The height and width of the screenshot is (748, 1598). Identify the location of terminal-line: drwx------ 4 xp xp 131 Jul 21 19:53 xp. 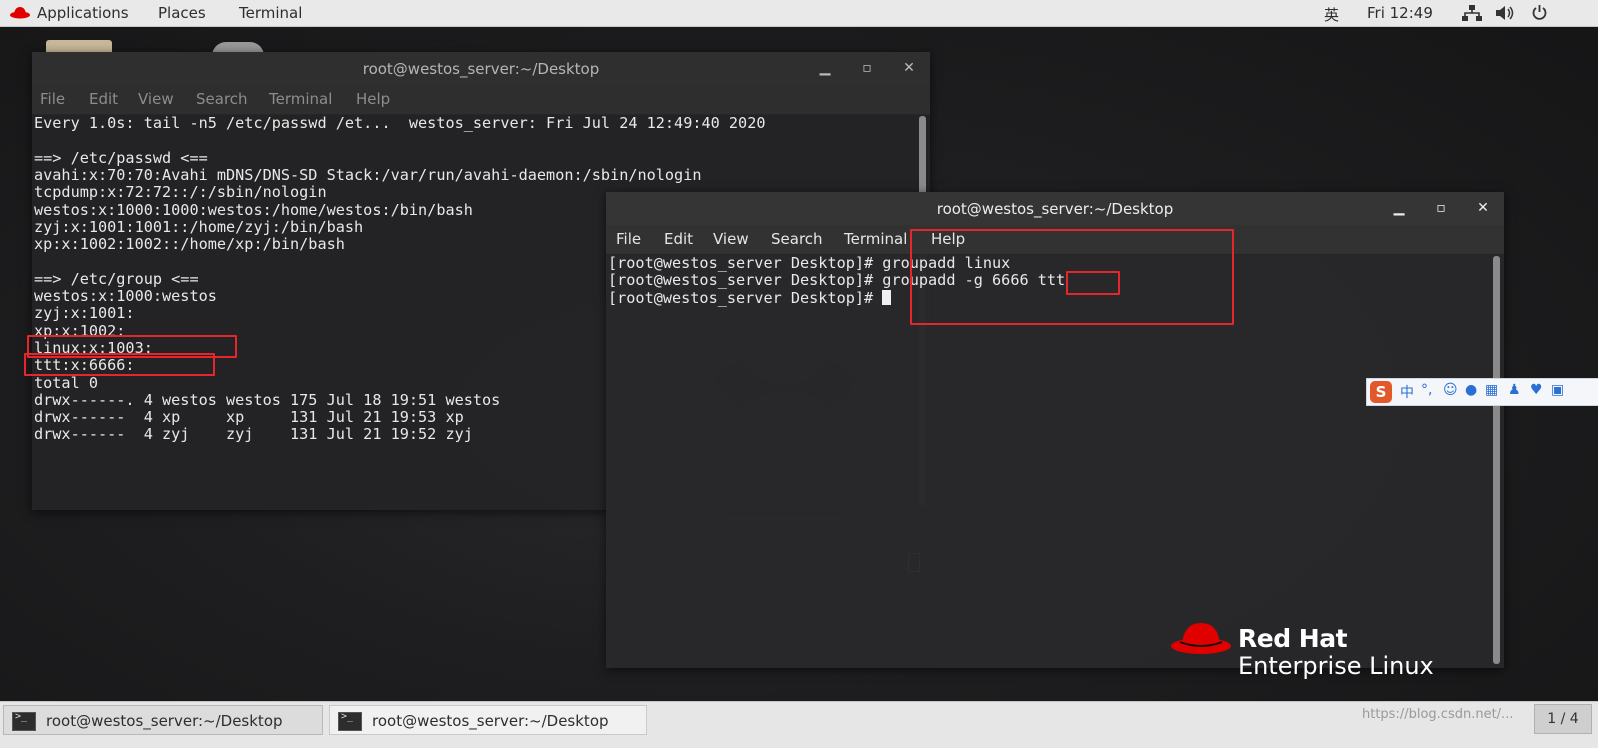
(249, 417).